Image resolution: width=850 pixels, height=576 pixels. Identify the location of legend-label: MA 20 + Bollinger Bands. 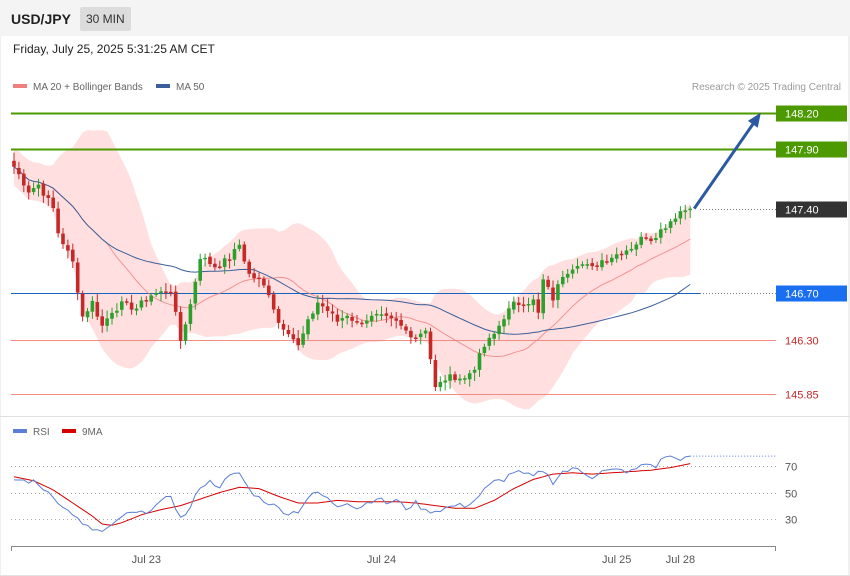
(88, 87).